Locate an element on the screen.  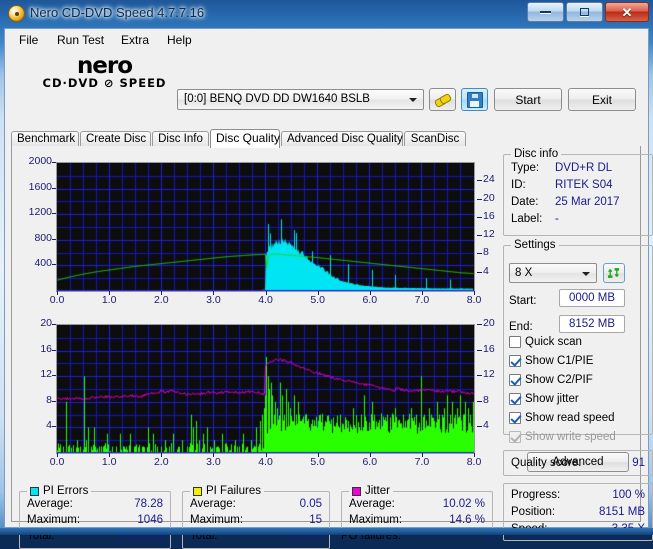
x-tick-label: 2.0 is located at coordinates (161, 462).